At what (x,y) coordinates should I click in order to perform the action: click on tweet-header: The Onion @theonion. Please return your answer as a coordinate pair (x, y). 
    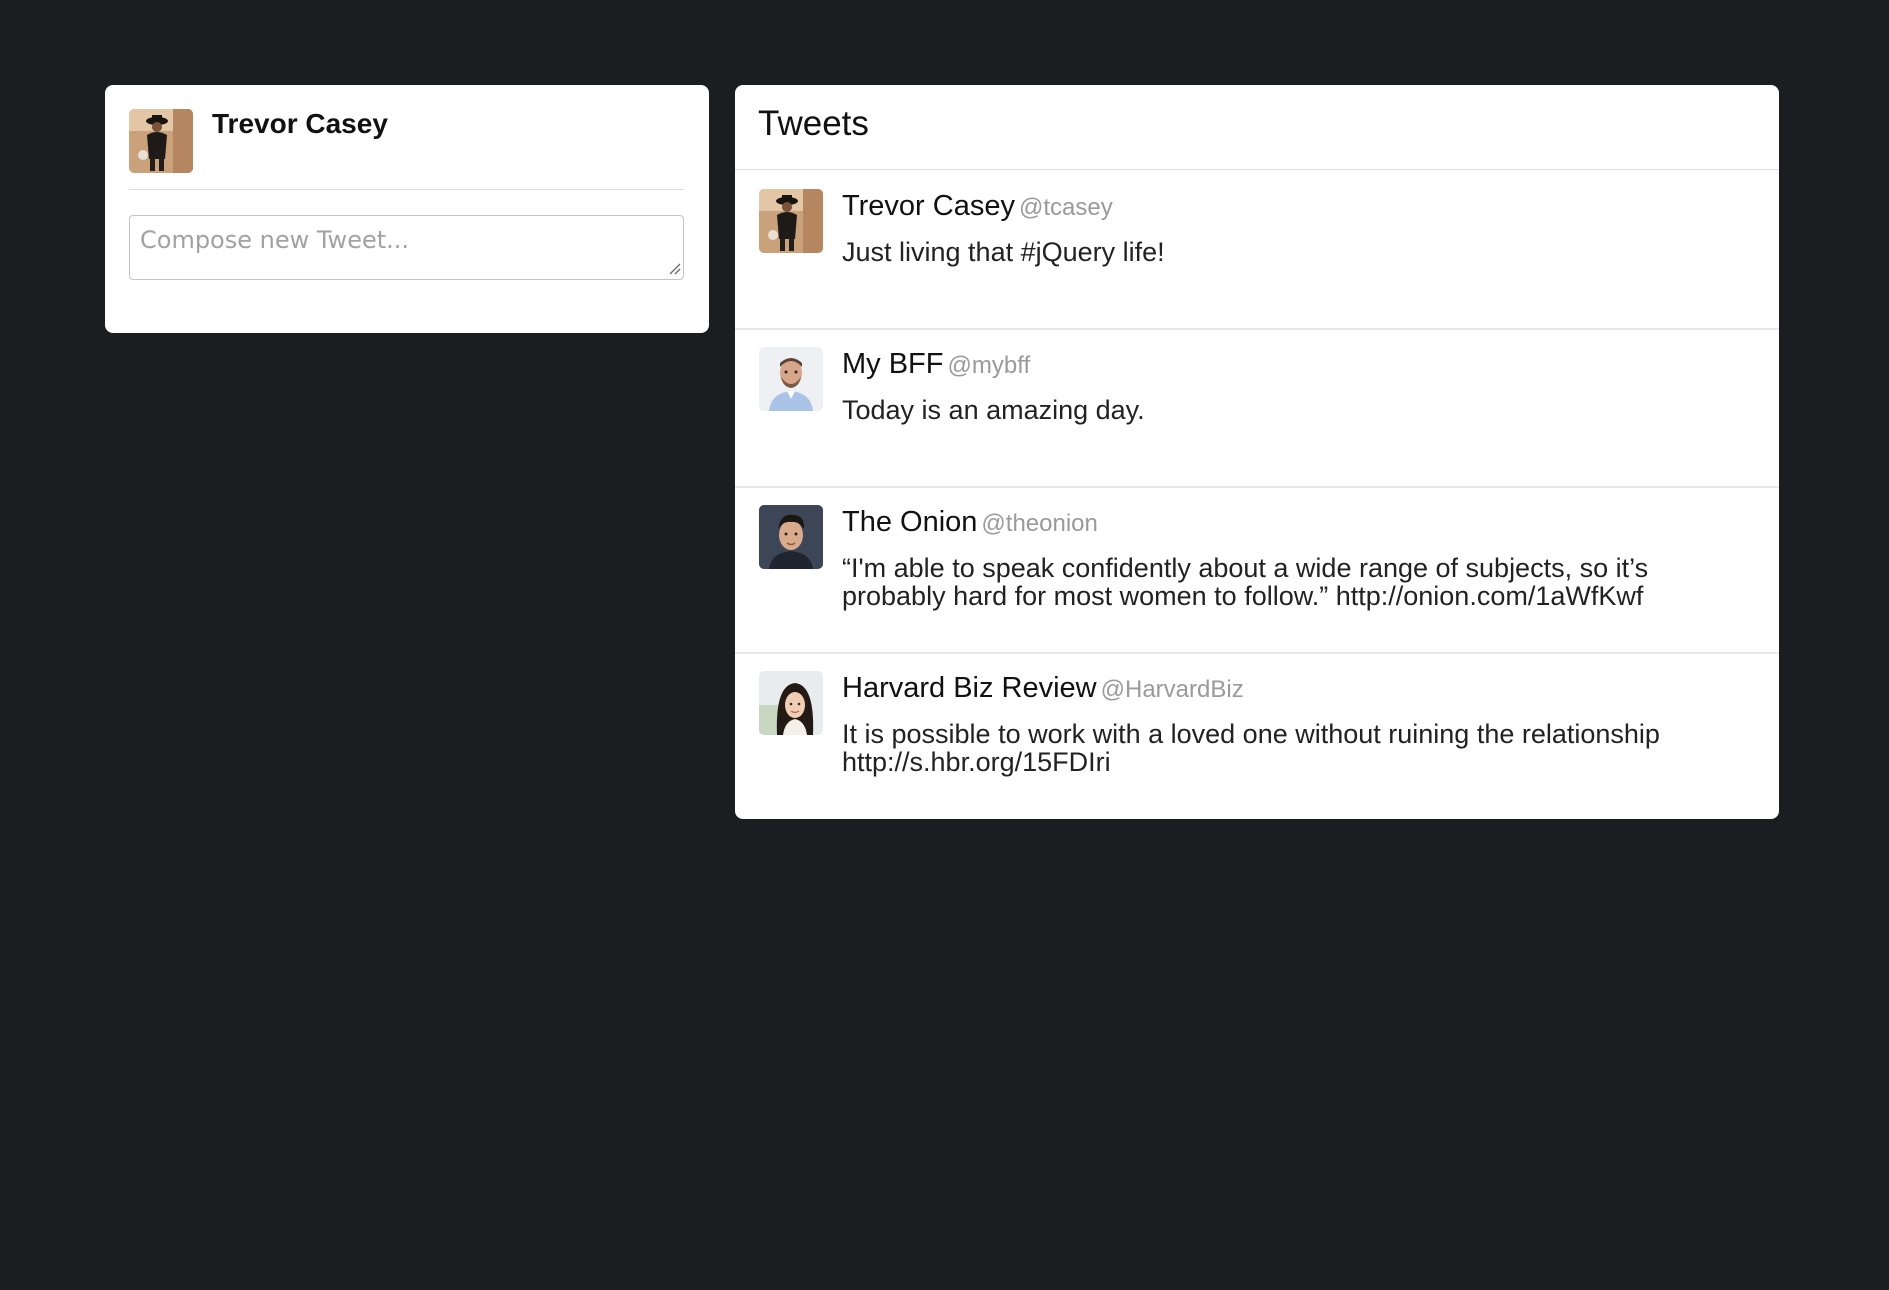
    Looking at the image, I should click on (970, 522).